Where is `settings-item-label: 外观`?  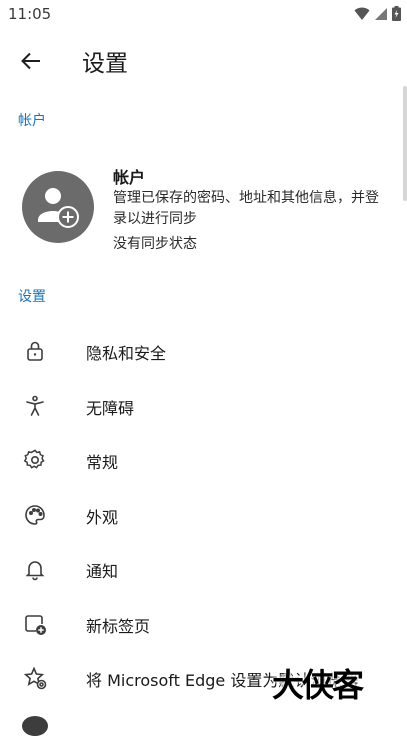
settings-item-label: 外观 is located at coordinates (102, 517).